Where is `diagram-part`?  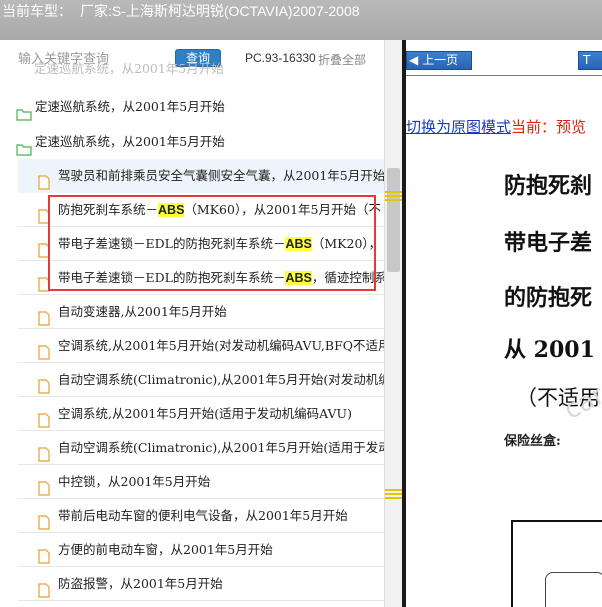 diagram-part is located at coordinates (573, 589).